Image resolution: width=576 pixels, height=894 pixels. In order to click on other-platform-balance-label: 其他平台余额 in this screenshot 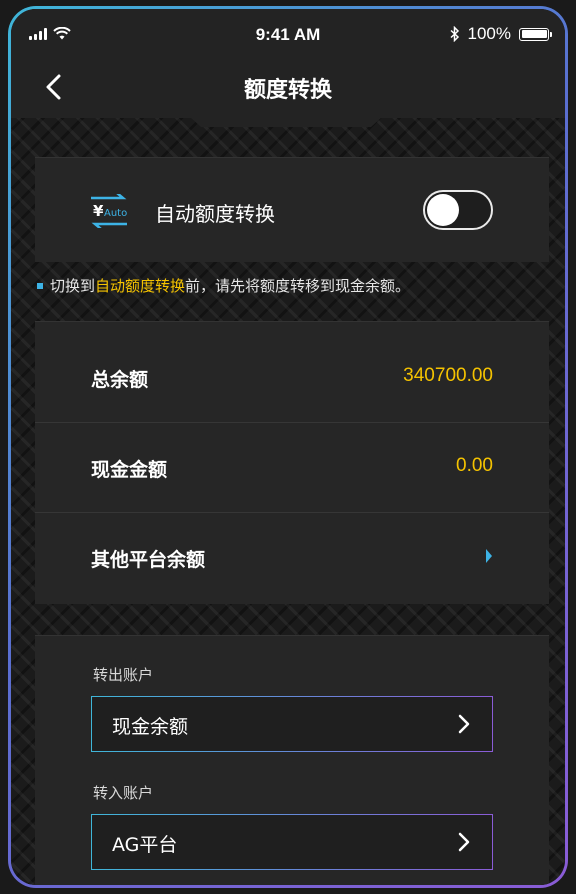, I will do `click(148, 560)`.